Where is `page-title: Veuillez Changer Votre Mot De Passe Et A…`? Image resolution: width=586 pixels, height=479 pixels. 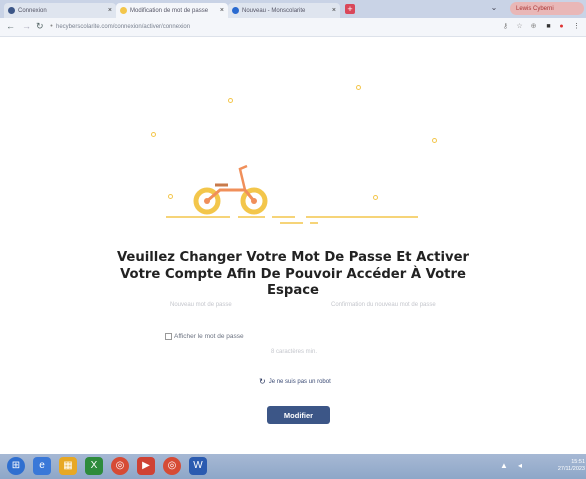 page-title: Veuillez Changer Votre Mot De Passe Et A… is located at coordinates (293, 274).